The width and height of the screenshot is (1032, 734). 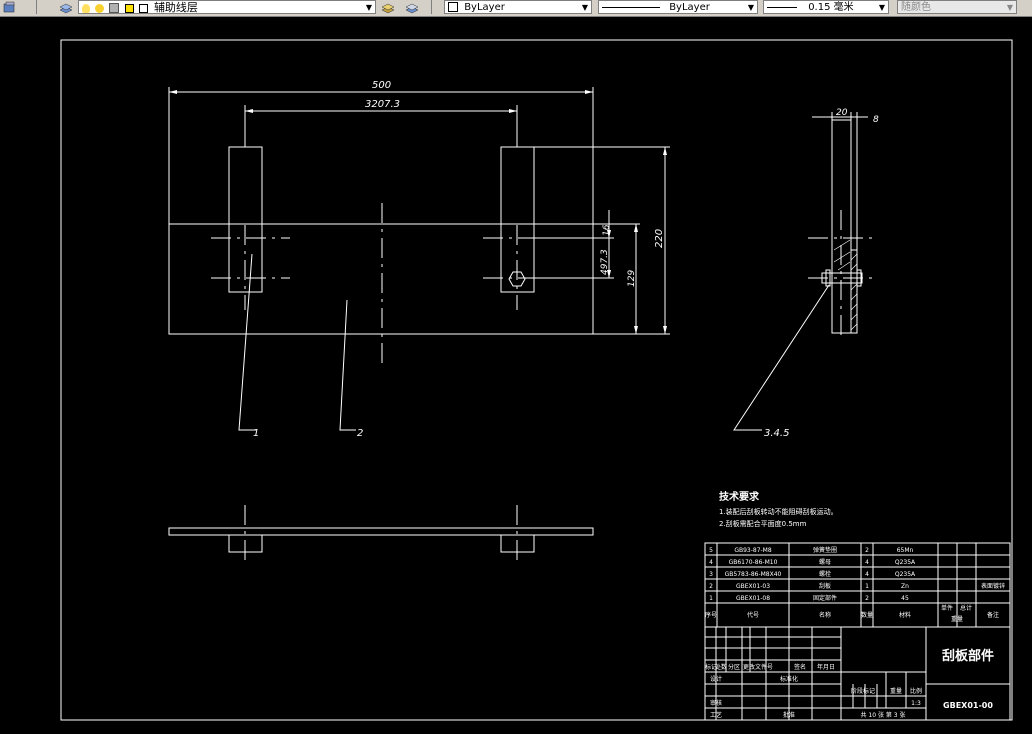 What do you see at coordinates (905, 586) in the screenshot?
I see `bom-row-material: Zn` at bounding box center [905, 586].